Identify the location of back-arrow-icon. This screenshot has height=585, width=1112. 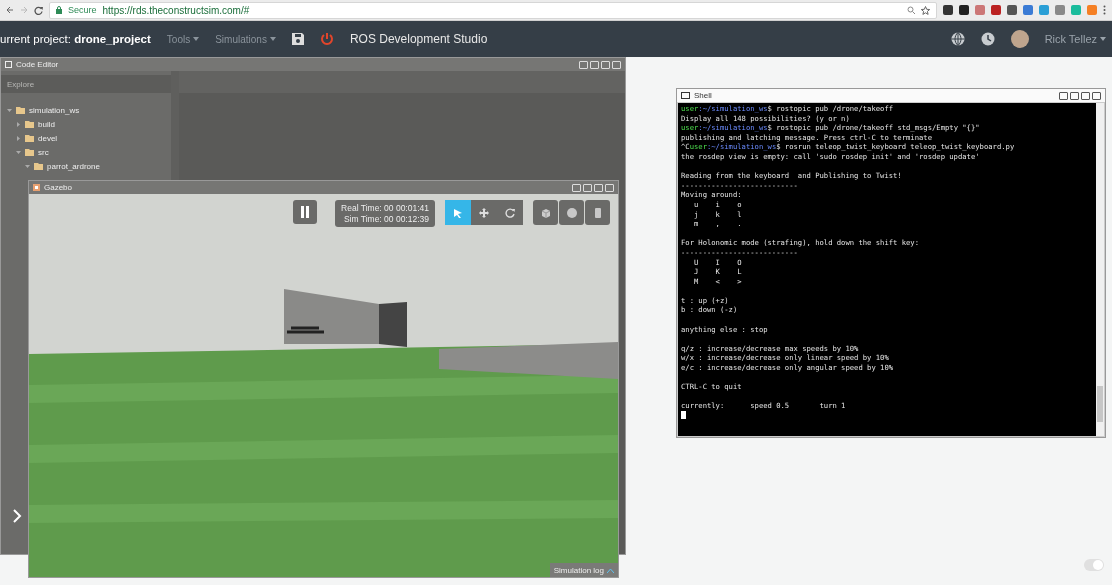
(10, 10).